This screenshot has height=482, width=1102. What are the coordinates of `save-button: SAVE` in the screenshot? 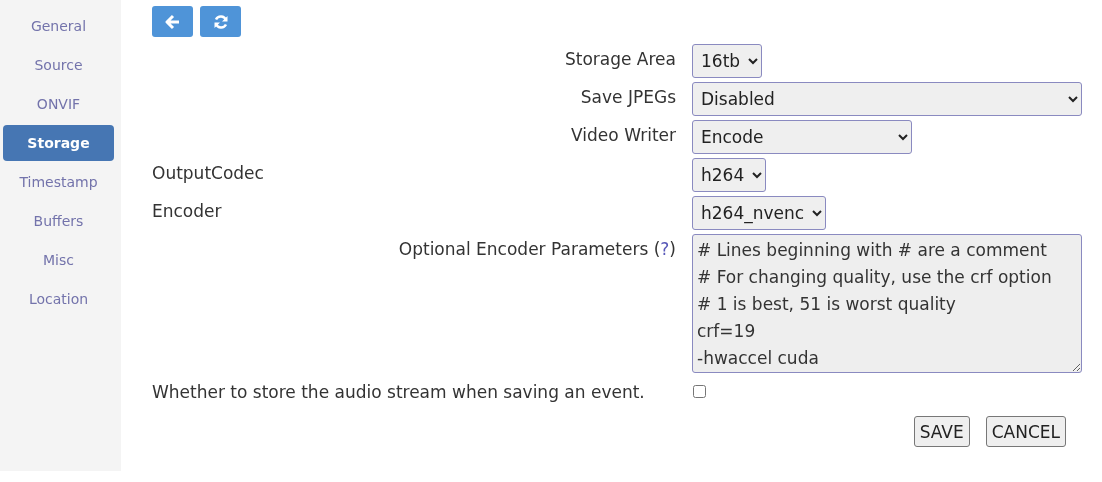 It's located at (941, 431).